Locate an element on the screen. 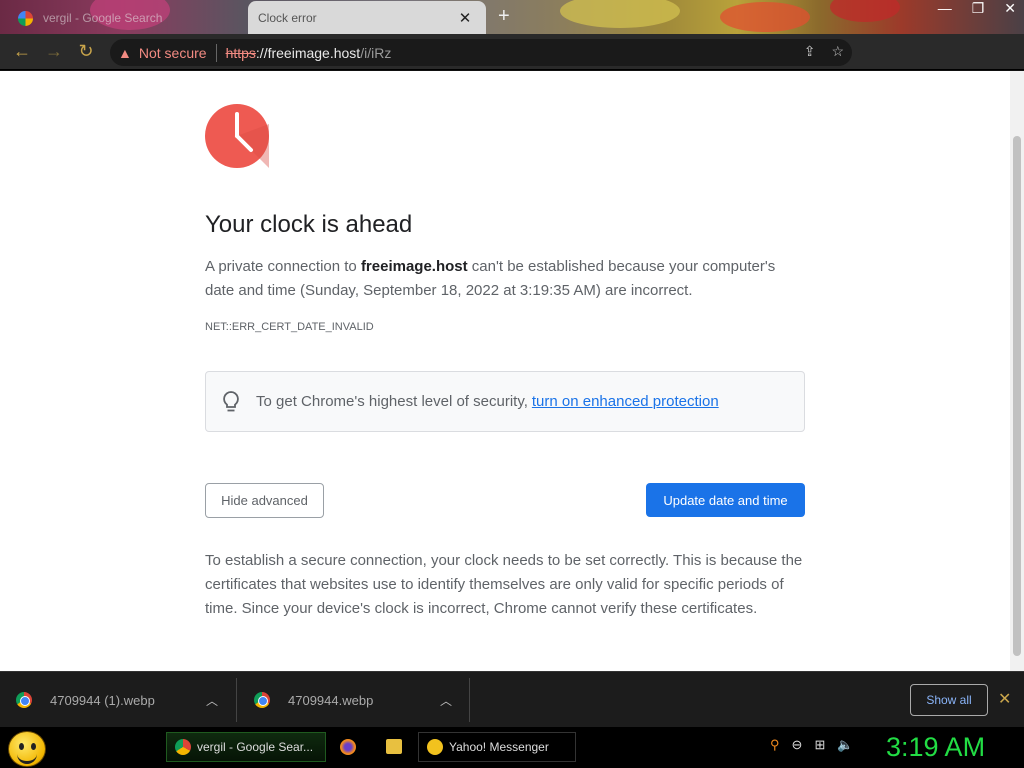 Image resolution: width=1024 pixels, height=768 pixels. new-tab-icon: + is located at coordinates (504, 16).